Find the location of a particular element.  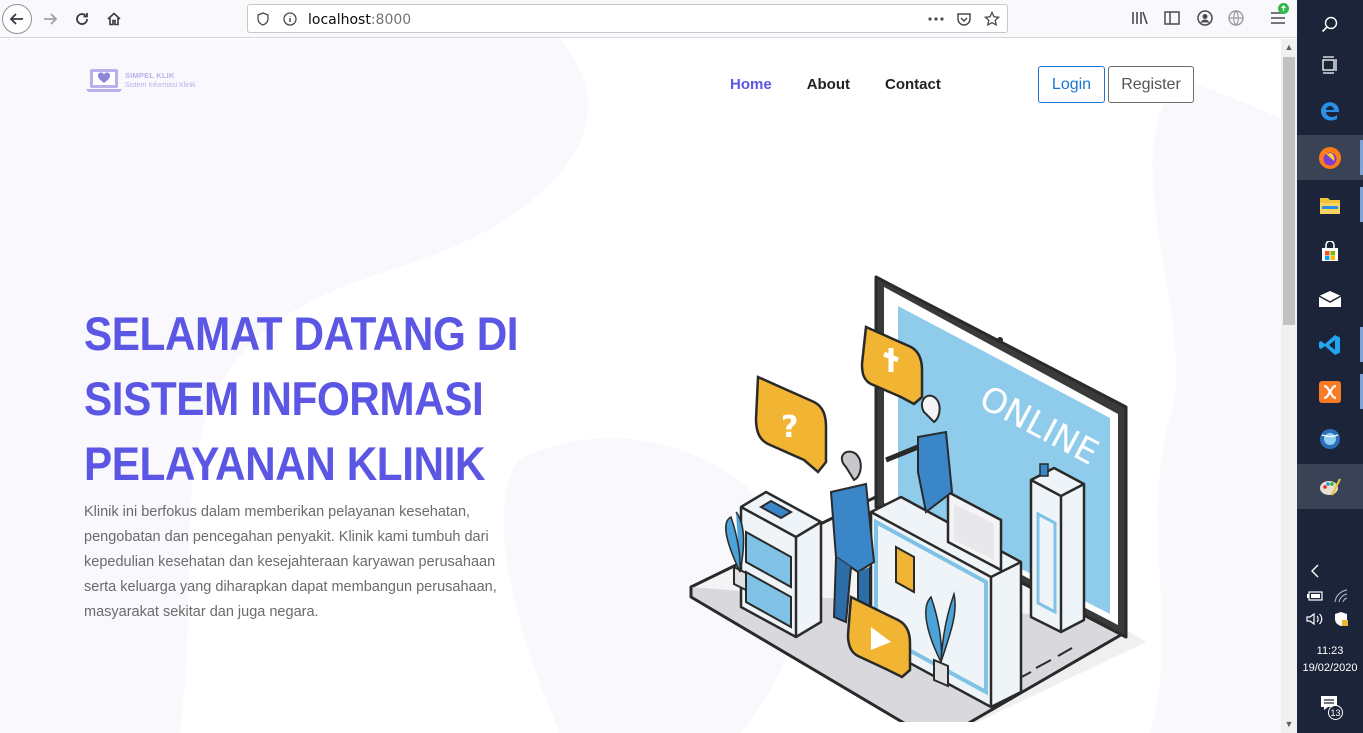

firefox-taskbar-button is located at coordinates (1330, 157).